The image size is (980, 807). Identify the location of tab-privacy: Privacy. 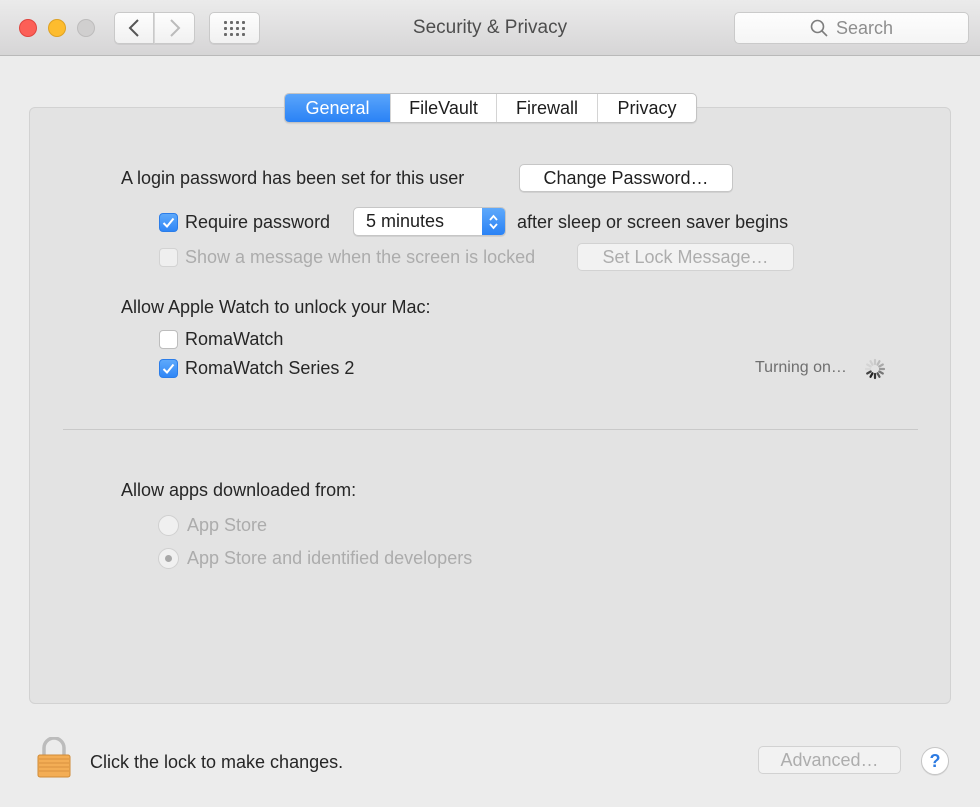
(646, 108).